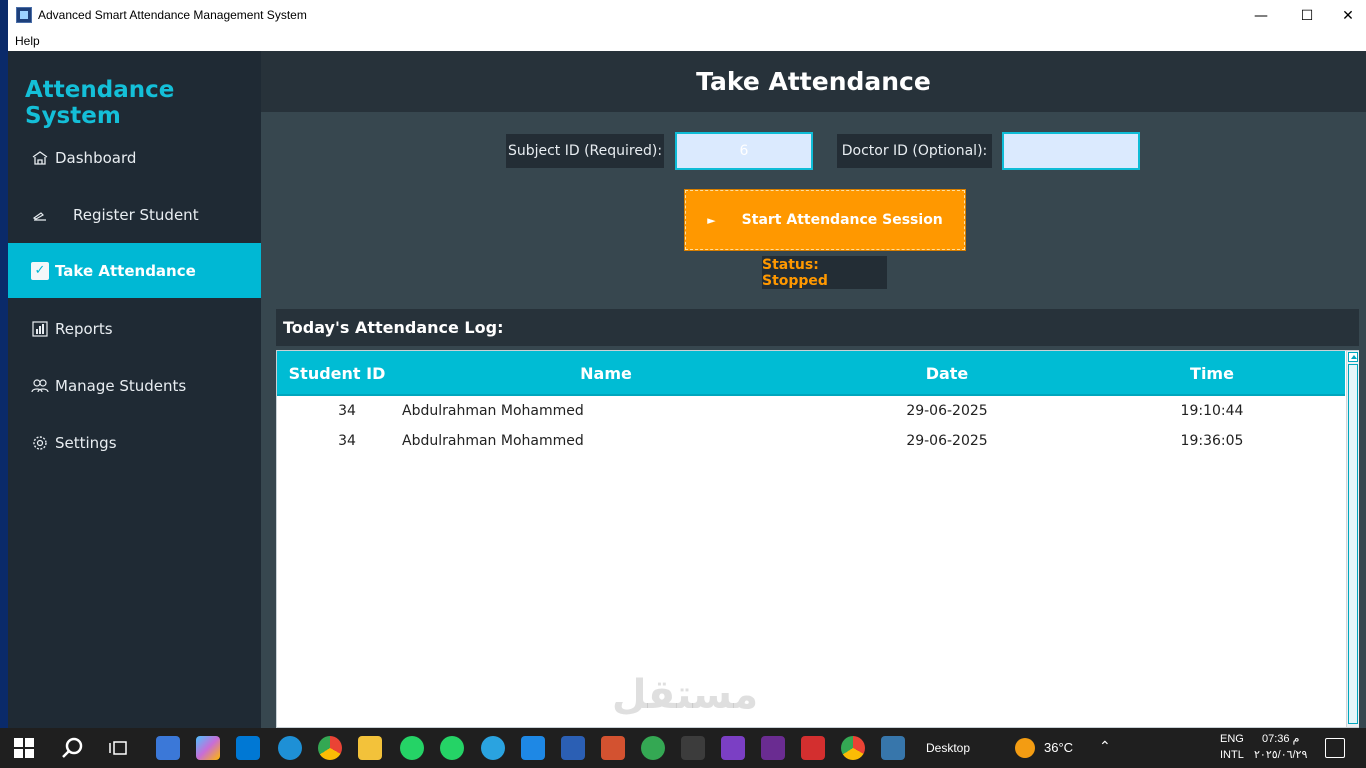 The image size is (1366, 768). What do you see at coordinates (290, 748) in the screenshot?
I see `edge-icon` at bounding box center [290, 748].